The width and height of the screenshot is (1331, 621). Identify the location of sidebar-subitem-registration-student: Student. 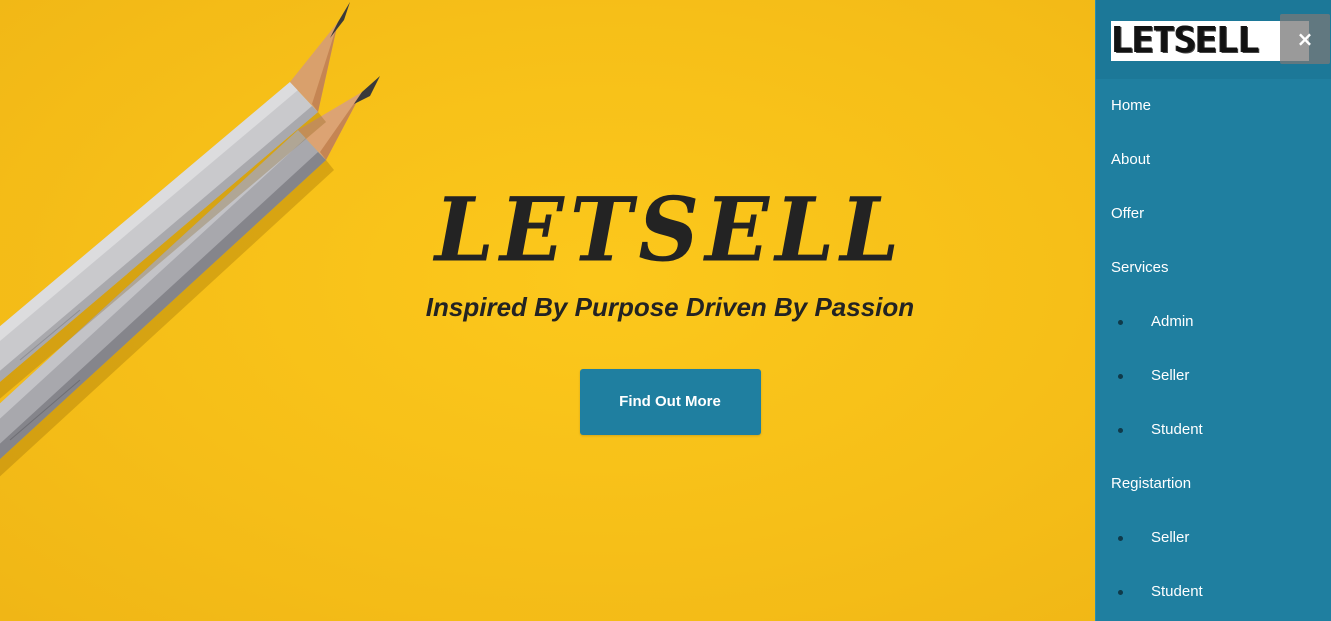
(1213, 592).